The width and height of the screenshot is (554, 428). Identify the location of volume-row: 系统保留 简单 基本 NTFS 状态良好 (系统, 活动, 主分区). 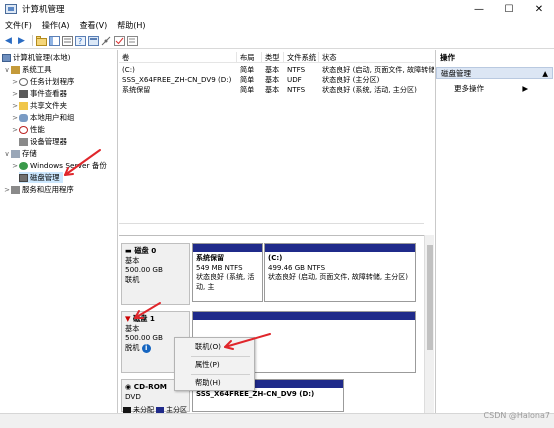
(276, 90).